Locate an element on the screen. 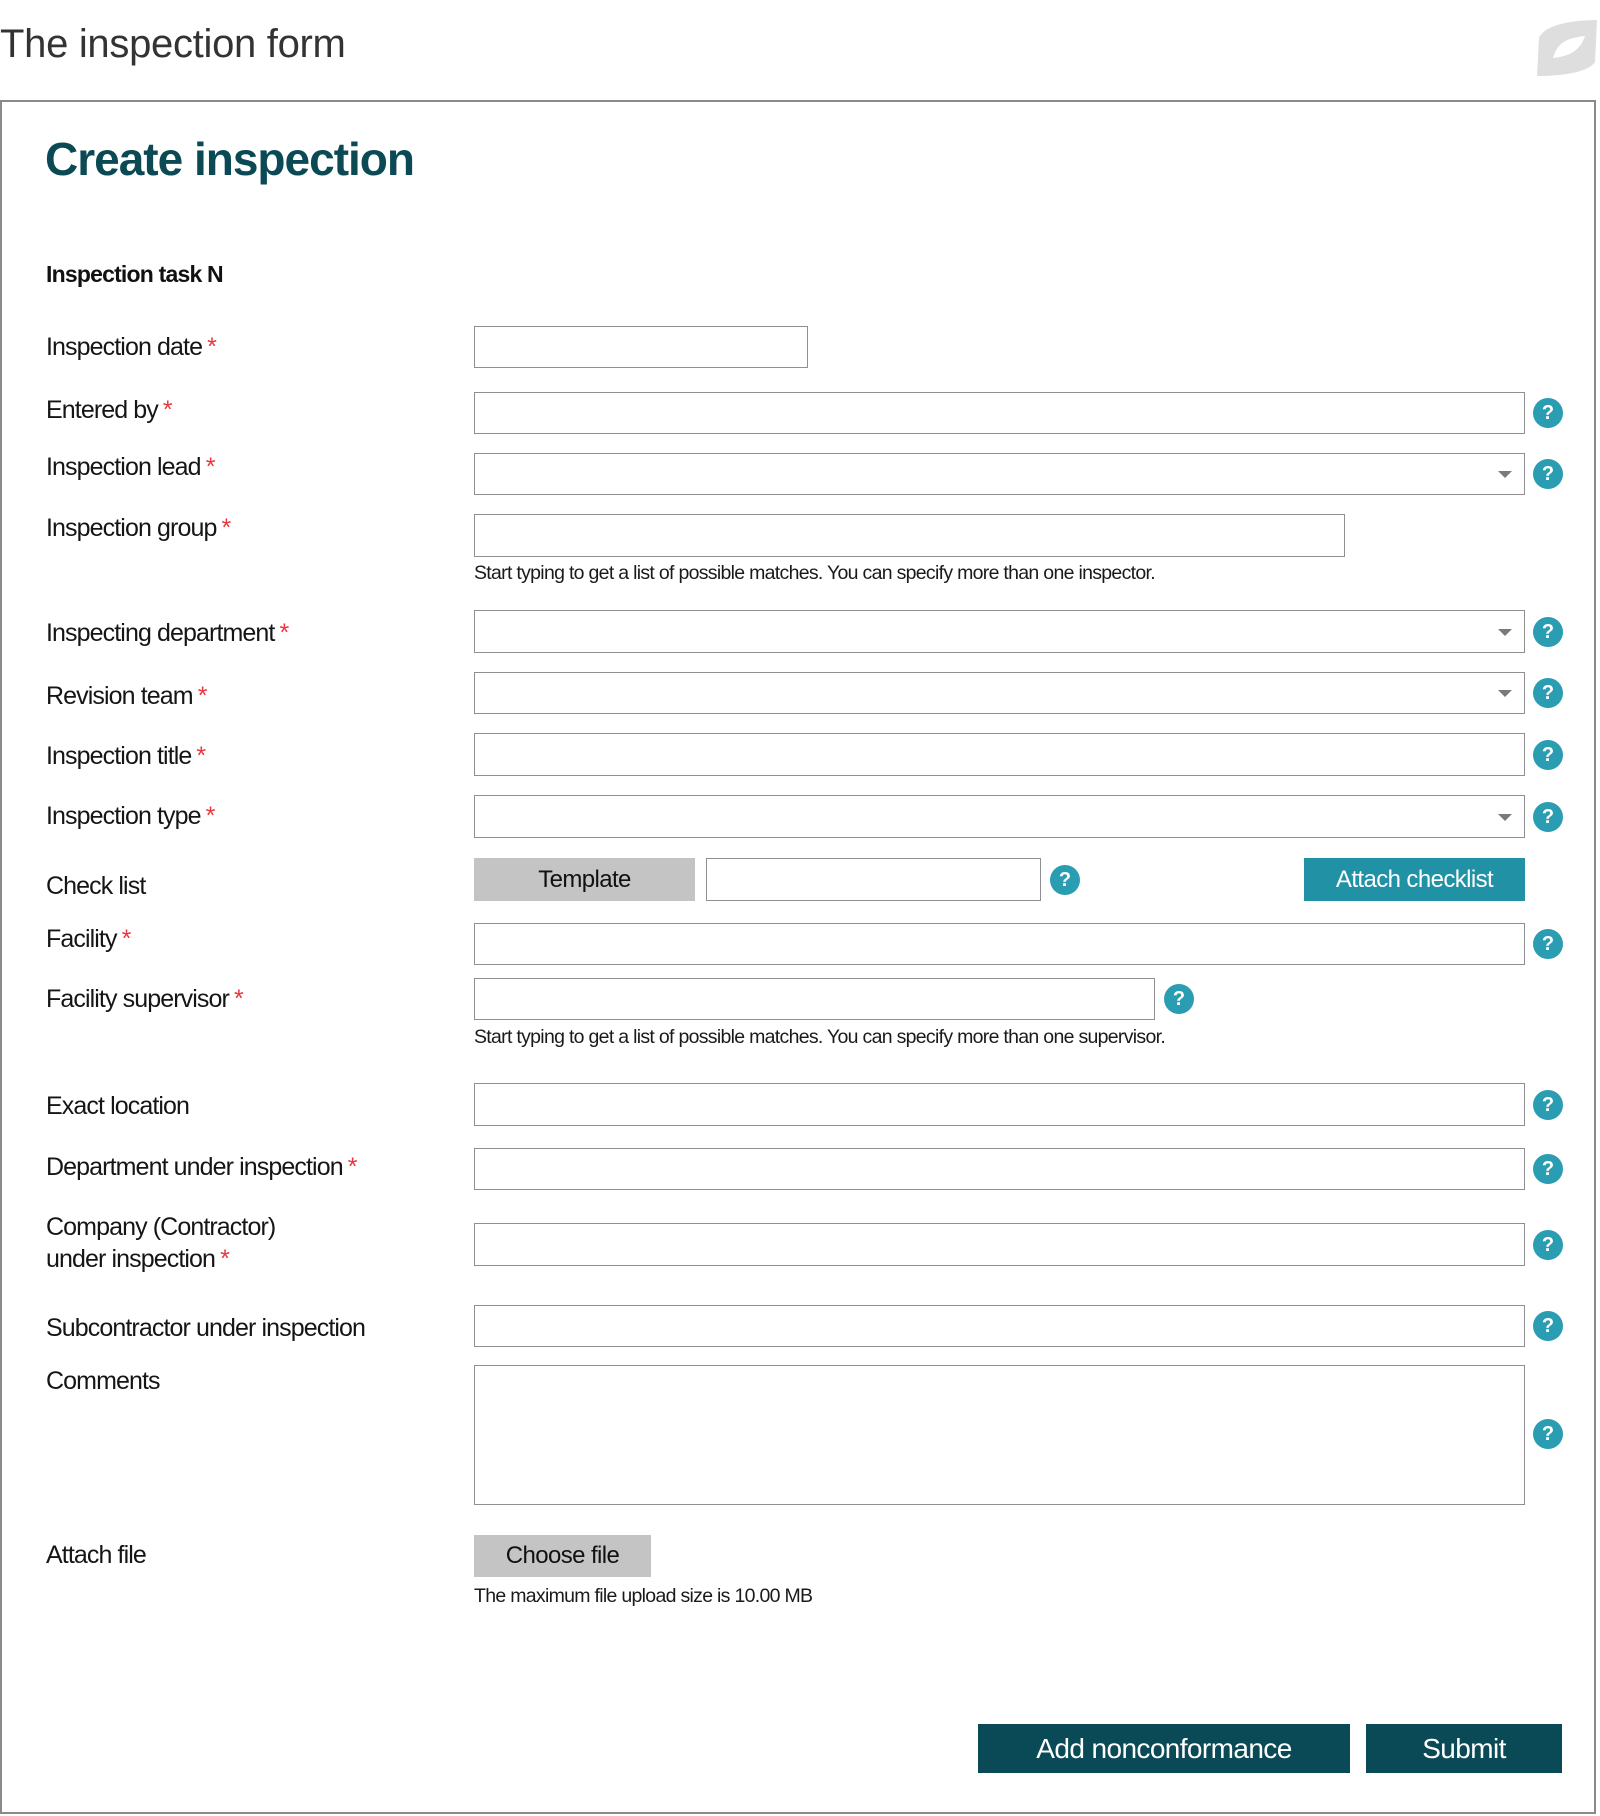  facility-supervisor-label: Facility supervisor * is located at coordinates (145, 999).